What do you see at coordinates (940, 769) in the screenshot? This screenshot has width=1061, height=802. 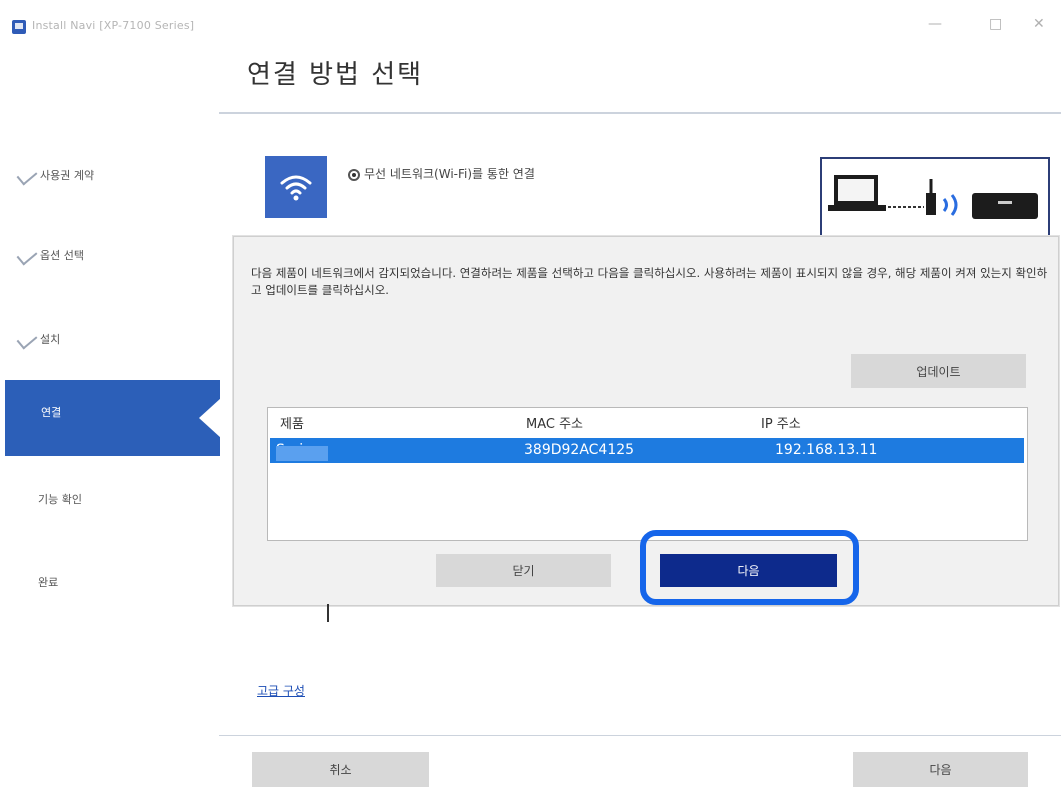 I see `next-button: 다음` at bounding box center [940, 769].